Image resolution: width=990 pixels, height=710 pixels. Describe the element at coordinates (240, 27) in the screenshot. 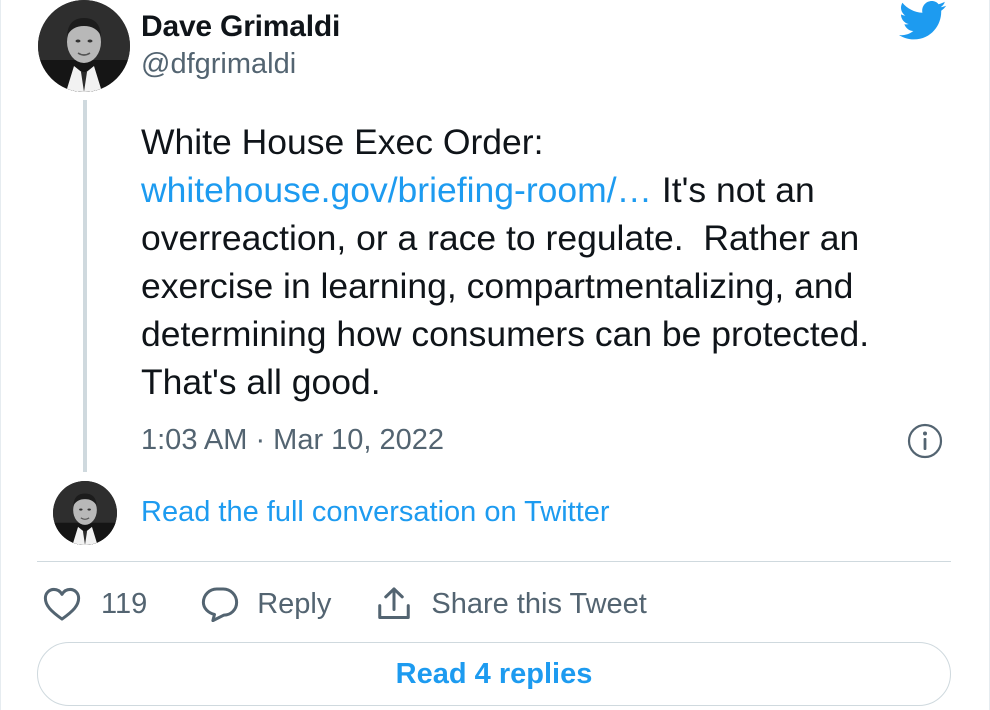

I see `author-name: Dave Grimaldi` at that location.